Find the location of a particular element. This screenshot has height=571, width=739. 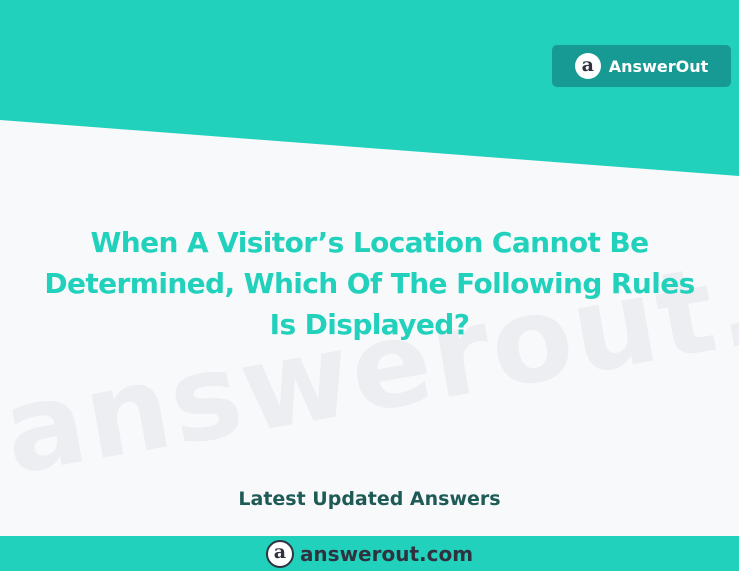

footer-logo-icon: a is located at coordinates (279, 553).